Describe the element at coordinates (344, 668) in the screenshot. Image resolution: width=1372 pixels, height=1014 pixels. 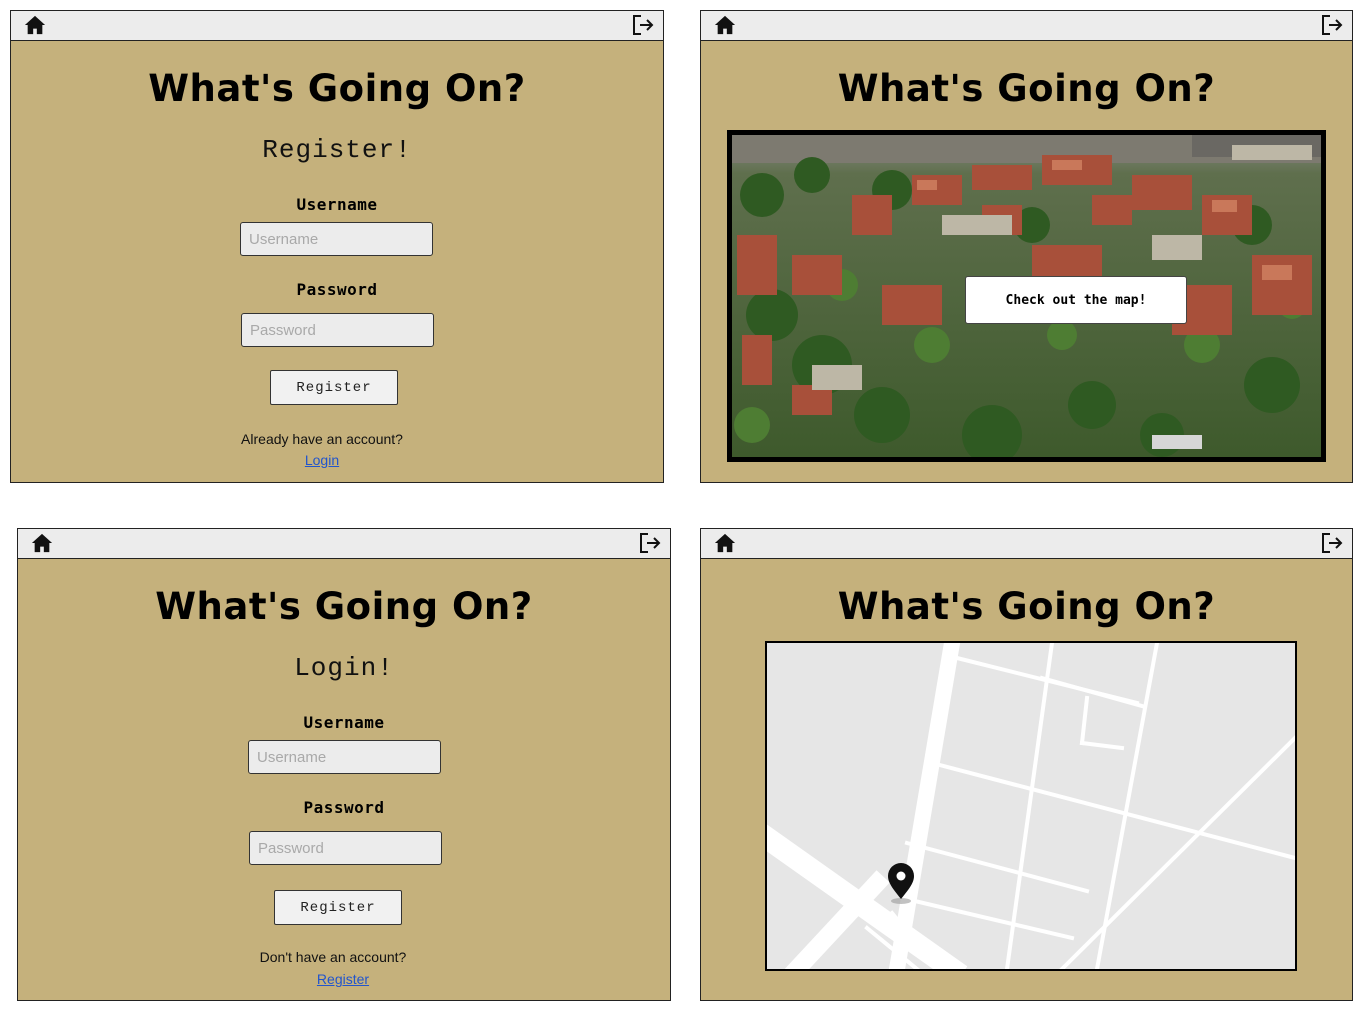
I see `page-heading: Login!` at that location.